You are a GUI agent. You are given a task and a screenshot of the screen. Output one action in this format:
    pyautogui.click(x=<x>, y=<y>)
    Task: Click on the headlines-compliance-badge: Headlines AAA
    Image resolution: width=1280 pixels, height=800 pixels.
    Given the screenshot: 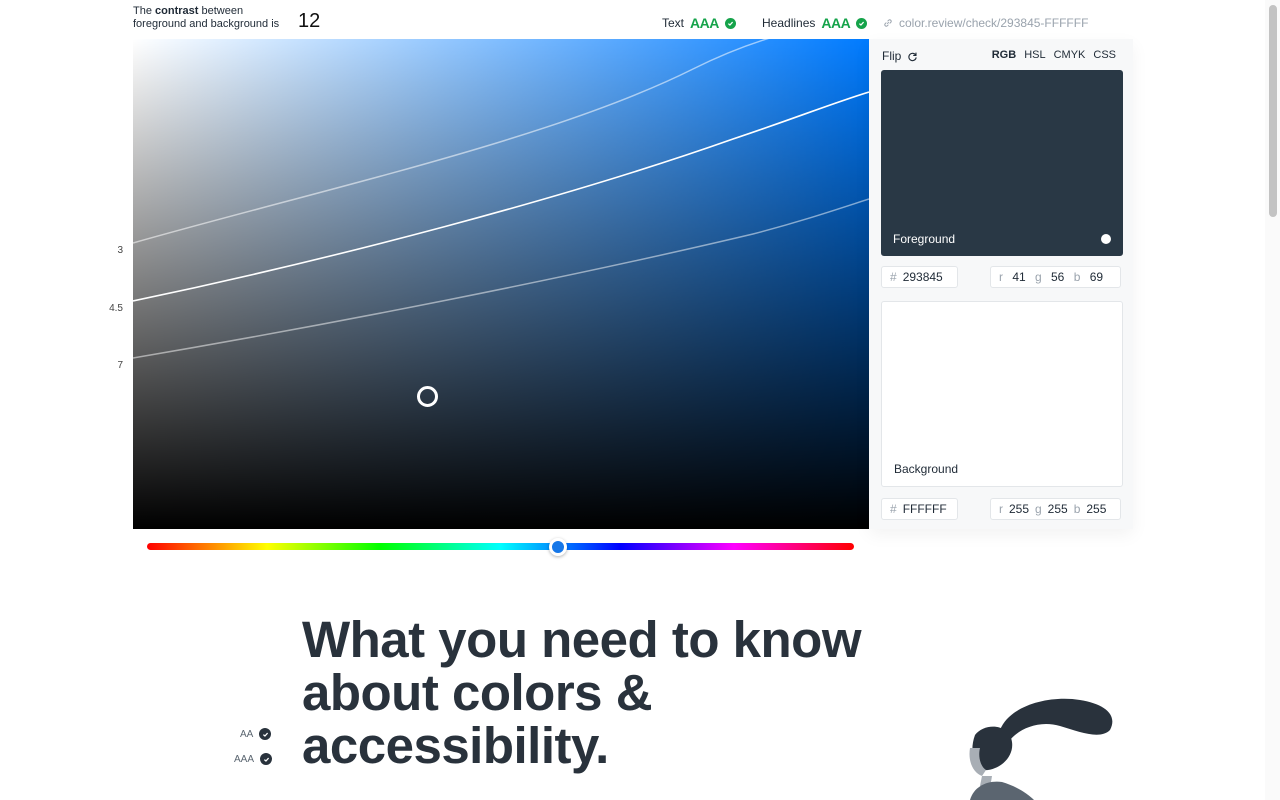 What is the action you would take?
    pyautogui.click(x=815, y=23)
    